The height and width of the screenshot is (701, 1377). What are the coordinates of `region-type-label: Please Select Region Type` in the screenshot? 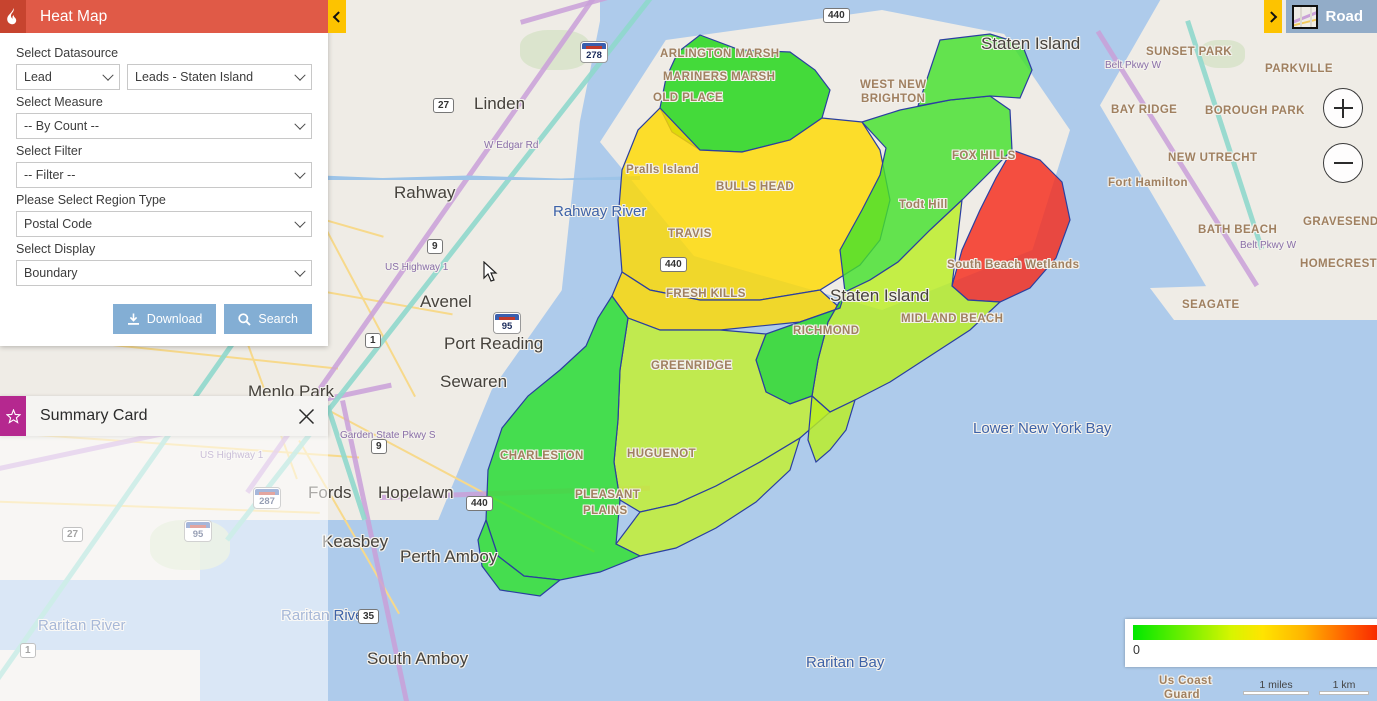 It's located at (91, 200).